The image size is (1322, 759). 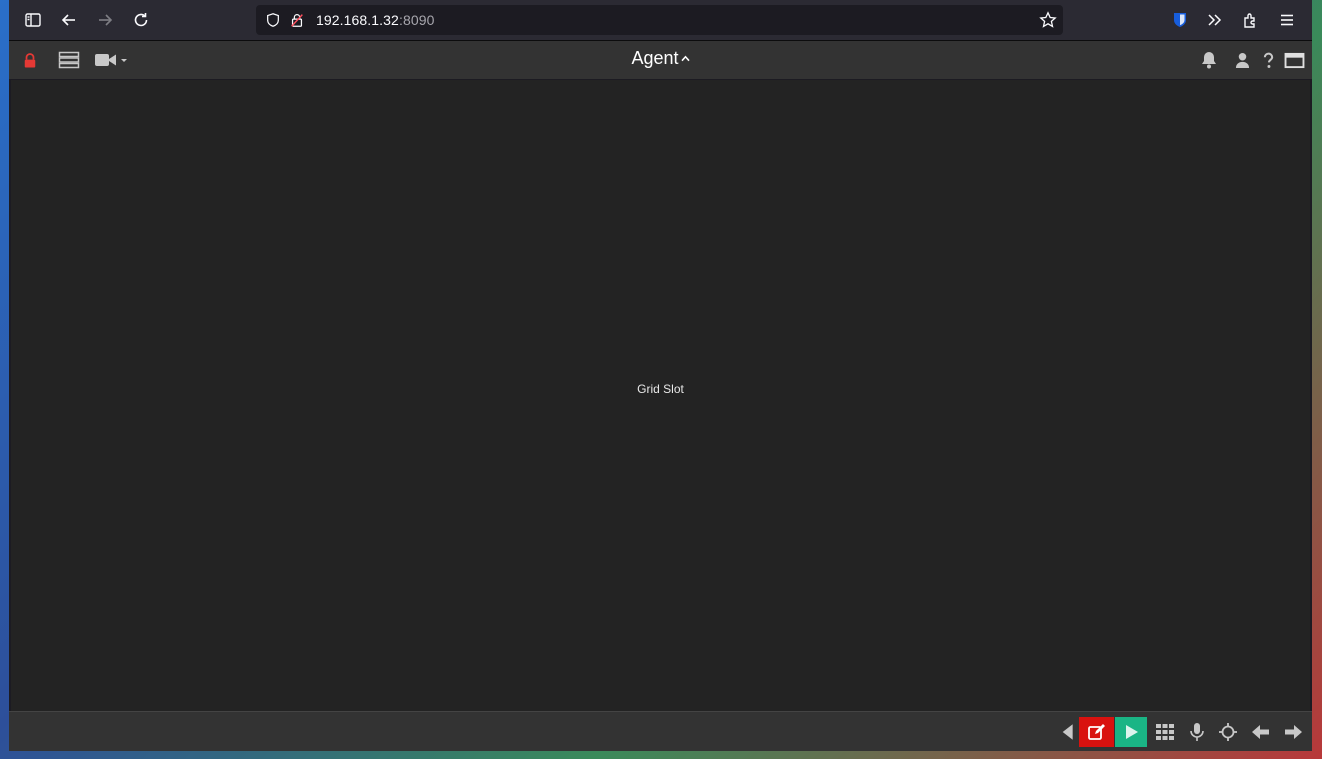 What do you see at coordinates (33, 20) in the screenshot?
I see `sidebar-icon` at bounding box center [33, 20].